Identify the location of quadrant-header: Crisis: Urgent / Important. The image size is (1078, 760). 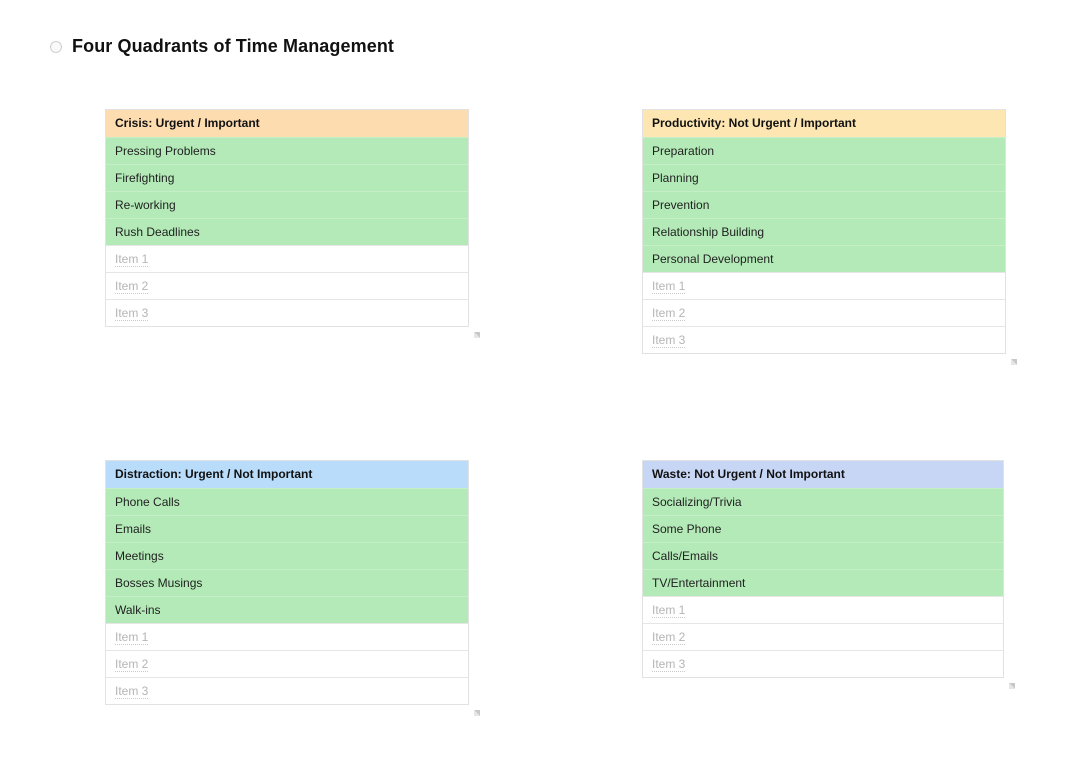
(287, 123).